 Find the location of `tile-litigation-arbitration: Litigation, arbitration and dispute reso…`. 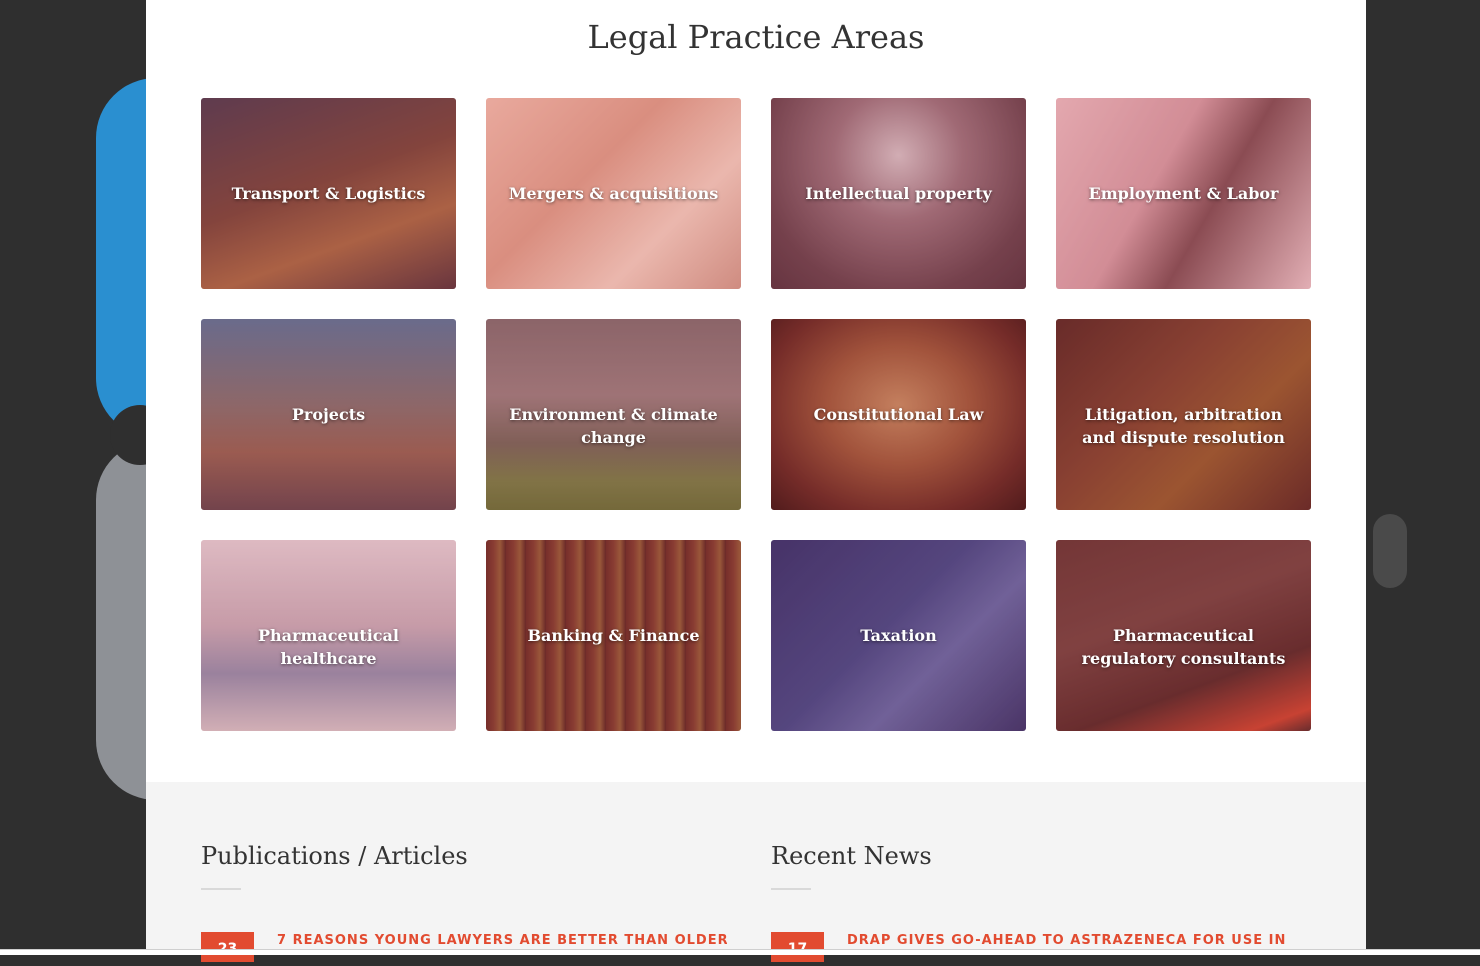

tile-litigation-arbitration: Litigation, arbitration and dispute reso… is located at coordinates (1183, 414).